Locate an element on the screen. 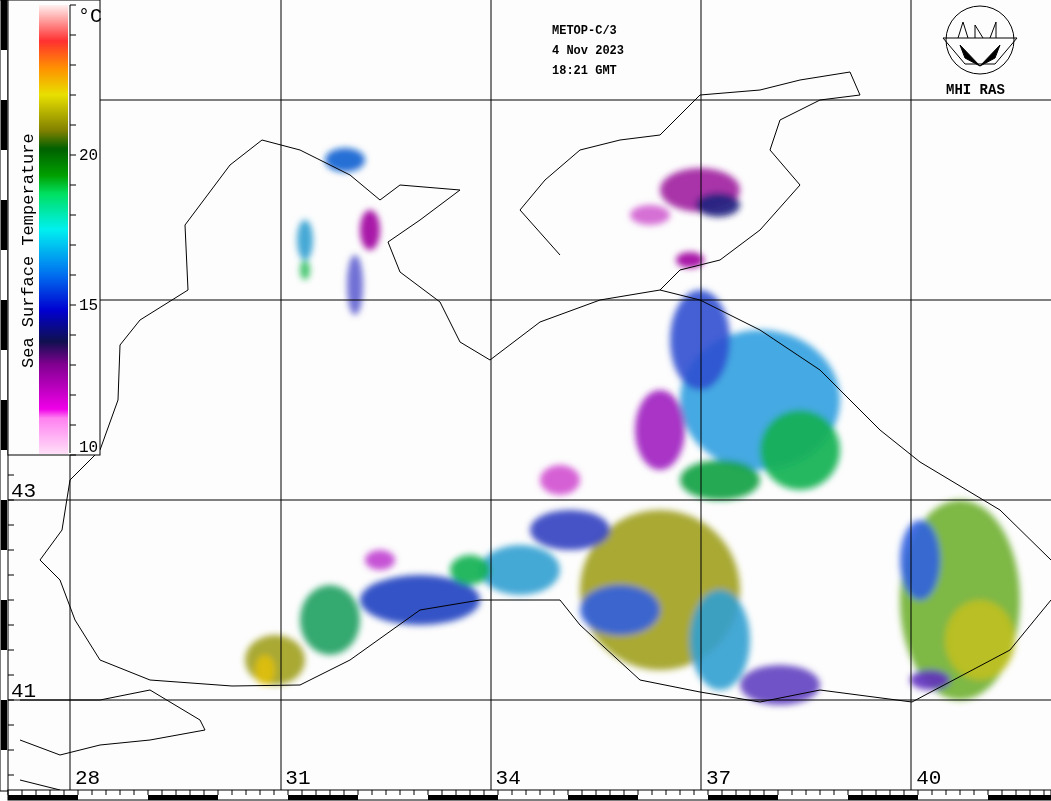 The image size is (1051, 801). scale-tick-label: 15 is located at coordinates (89, 306).